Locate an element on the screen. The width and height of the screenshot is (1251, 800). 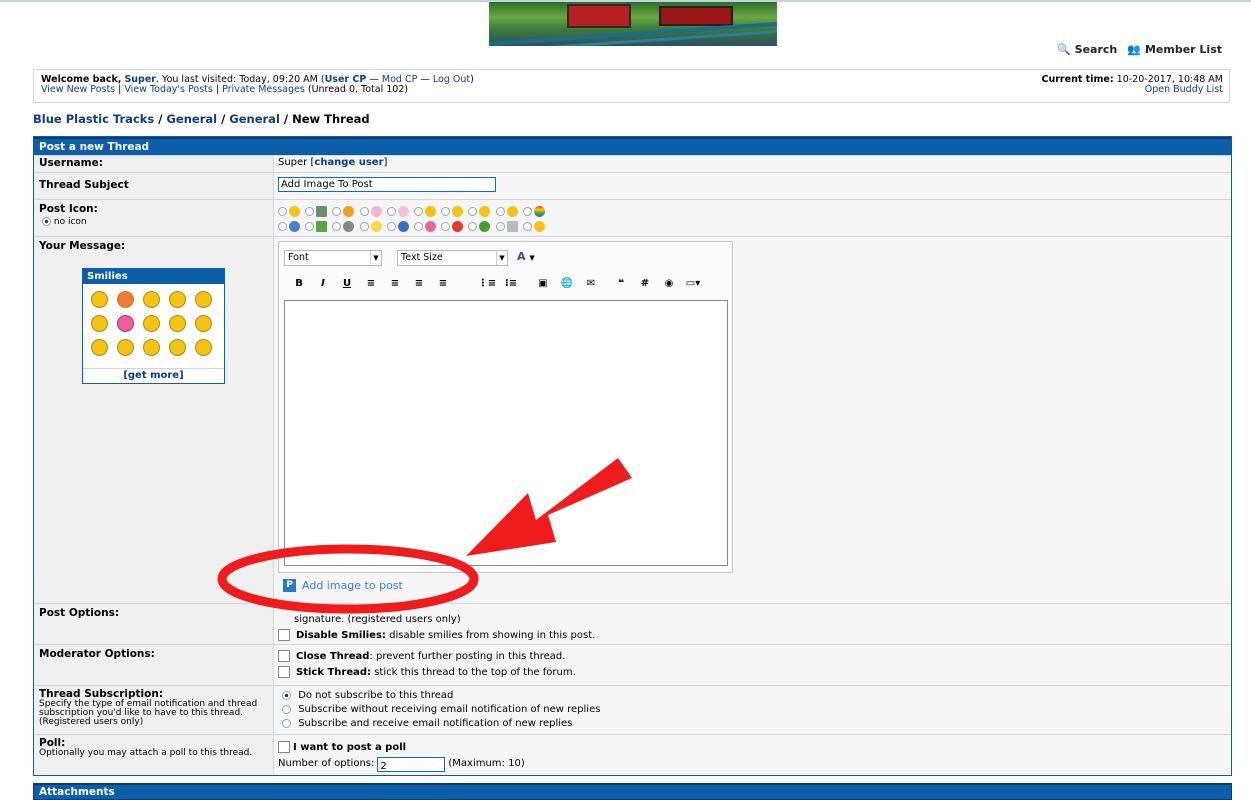
balloon-icon is located at coordinates (403, 211).